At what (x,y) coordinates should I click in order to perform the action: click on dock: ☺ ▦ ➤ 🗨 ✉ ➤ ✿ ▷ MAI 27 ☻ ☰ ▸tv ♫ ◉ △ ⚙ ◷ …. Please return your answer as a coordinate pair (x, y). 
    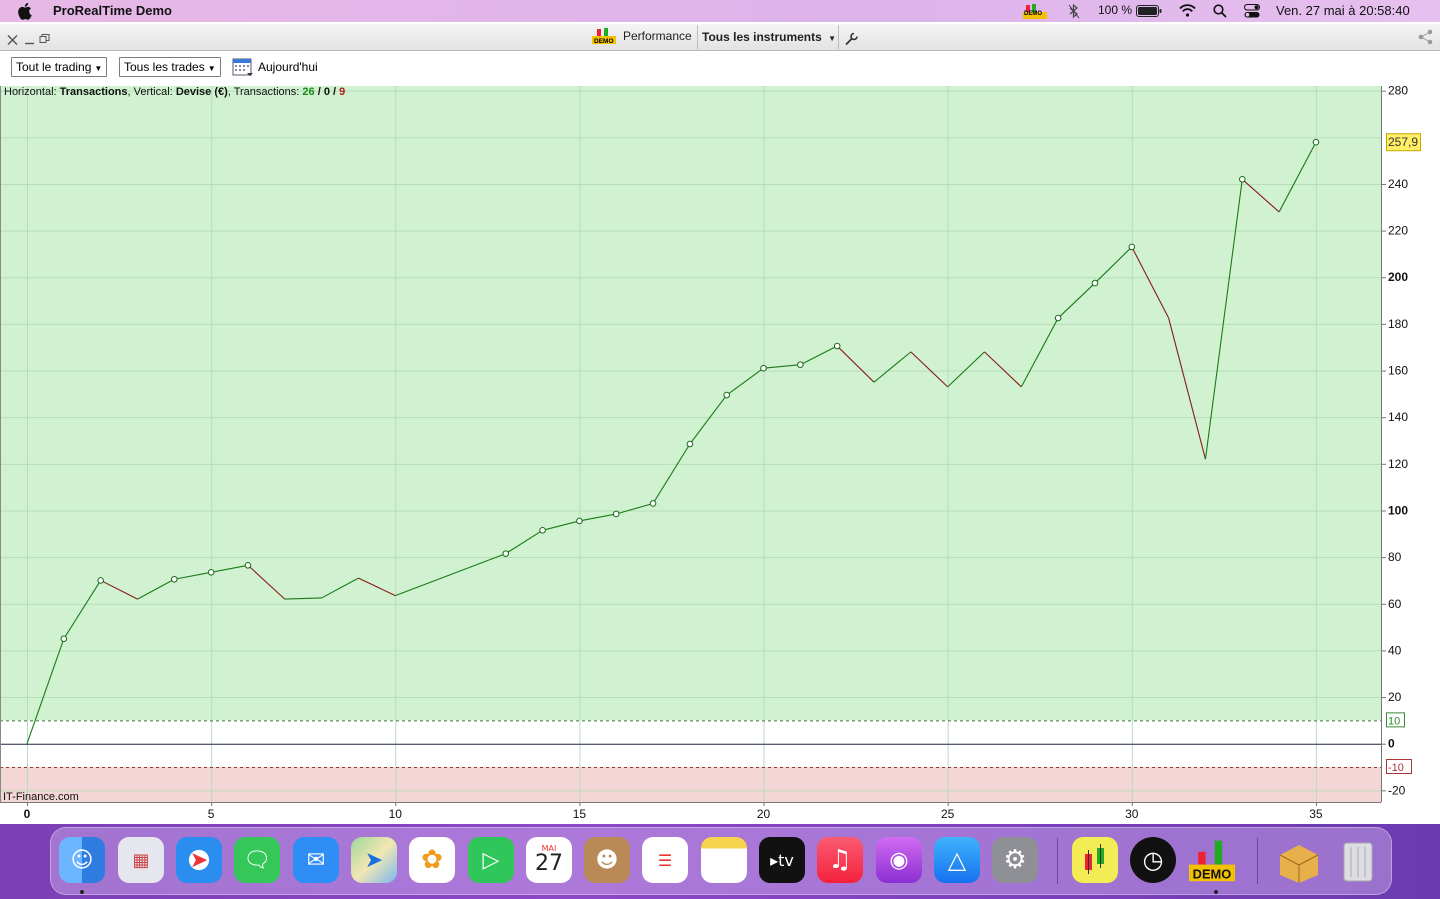
    Looking at the image, I should click on (721, 861).